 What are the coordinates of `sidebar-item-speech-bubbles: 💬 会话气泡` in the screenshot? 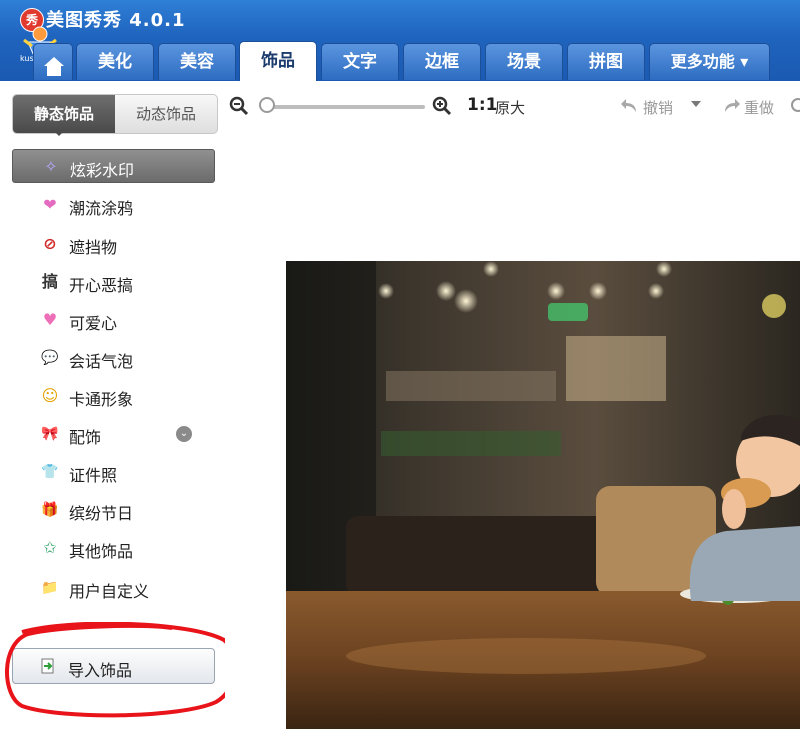 It's located at (113, 358).